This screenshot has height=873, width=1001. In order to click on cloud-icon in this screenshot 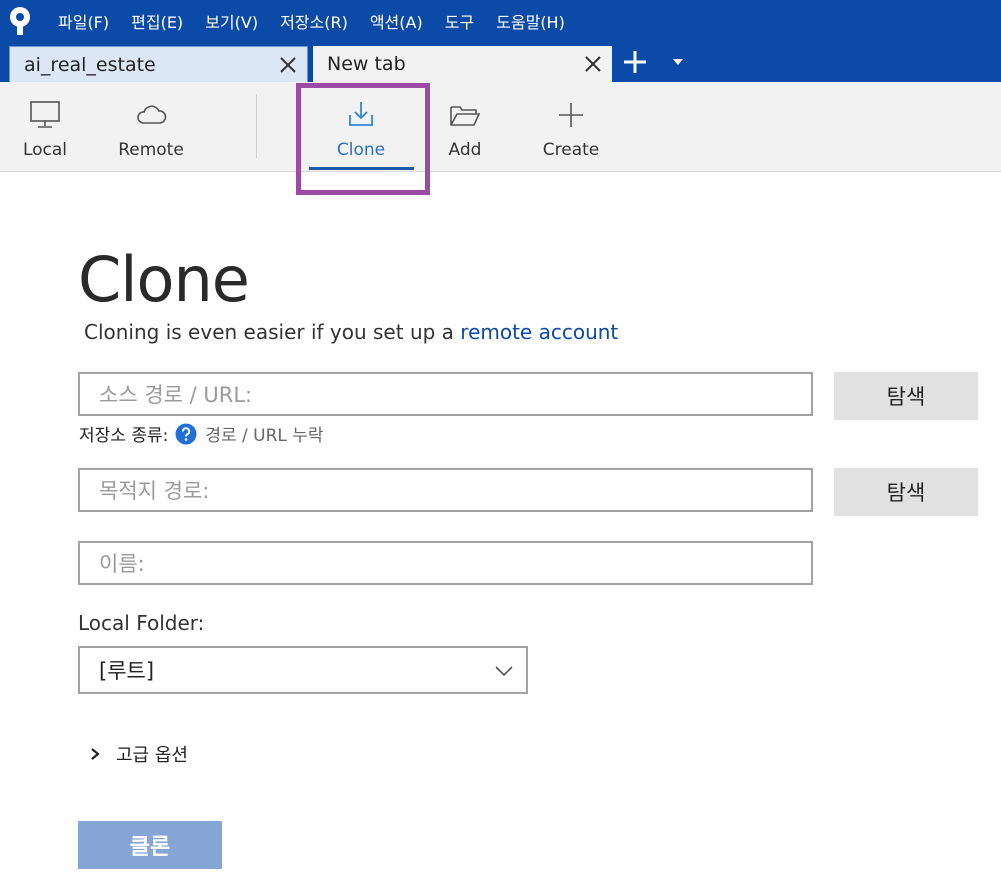, I will do `click(152, 114)`.